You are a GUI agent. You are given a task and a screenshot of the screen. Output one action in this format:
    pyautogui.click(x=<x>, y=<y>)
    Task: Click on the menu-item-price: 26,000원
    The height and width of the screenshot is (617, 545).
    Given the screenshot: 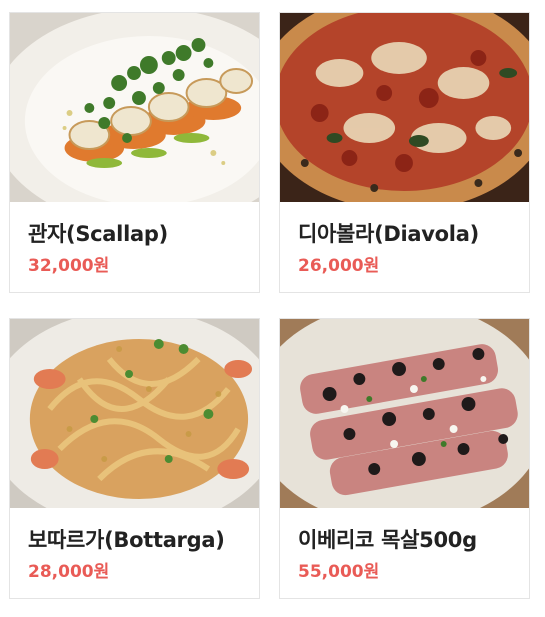 What is the action you would take?
    pyautogui.click(x=339, y=266)
    